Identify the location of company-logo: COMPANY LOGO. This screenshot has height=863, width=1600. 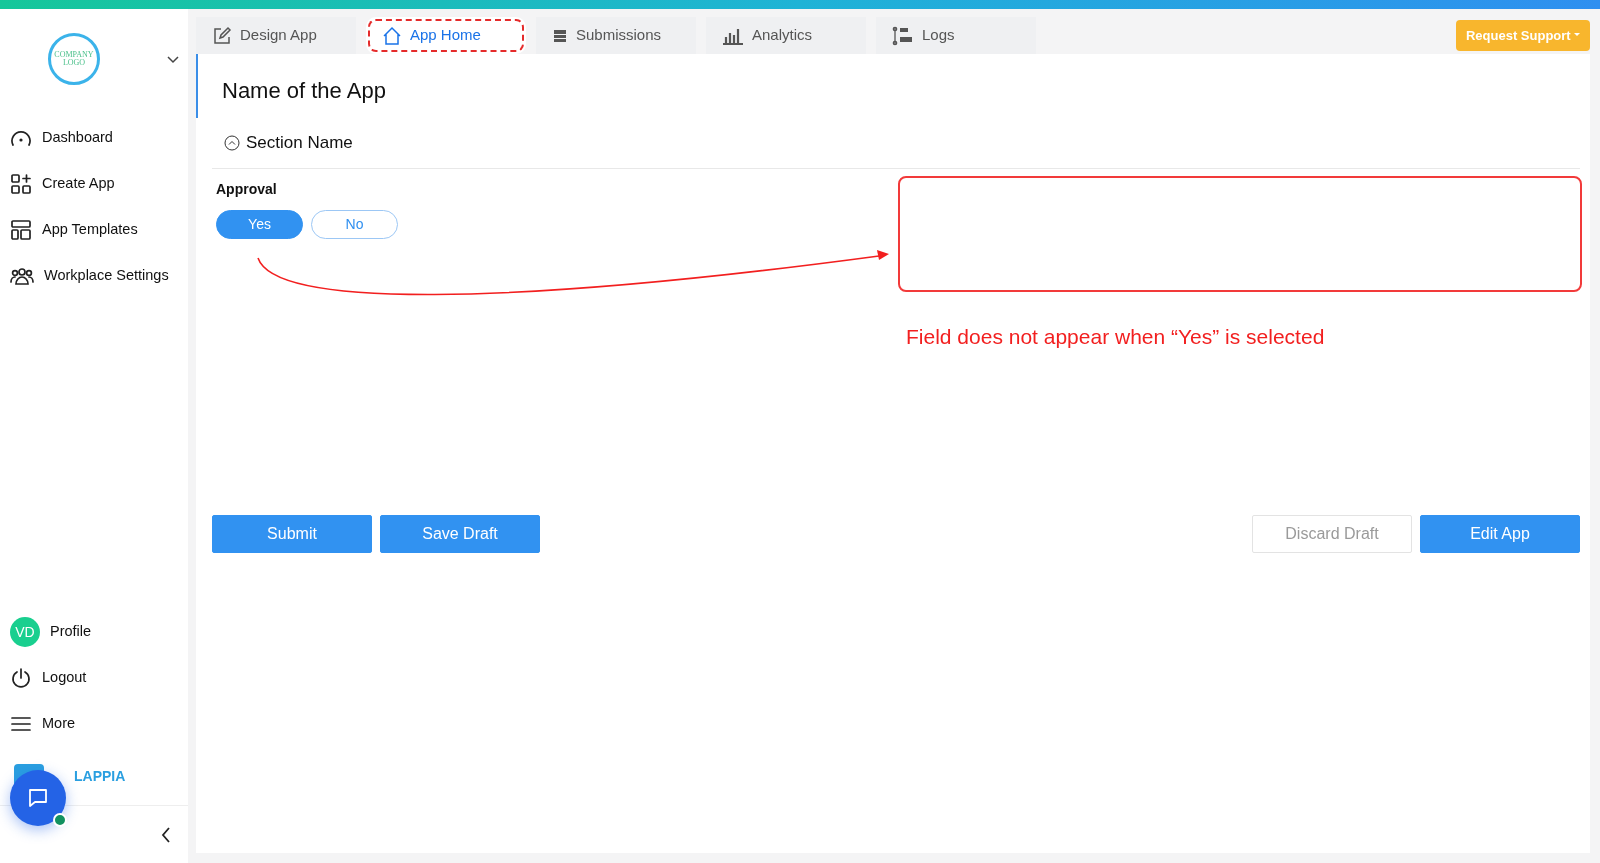
(74, 59).